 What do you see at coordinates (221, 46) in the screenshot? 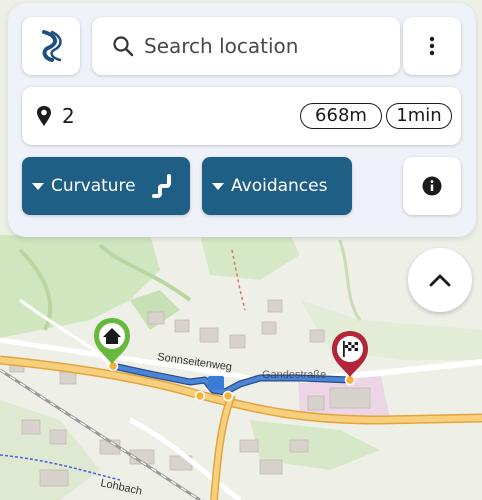
I see `search-placeholder: Search location` at bounding box center [221, 46].